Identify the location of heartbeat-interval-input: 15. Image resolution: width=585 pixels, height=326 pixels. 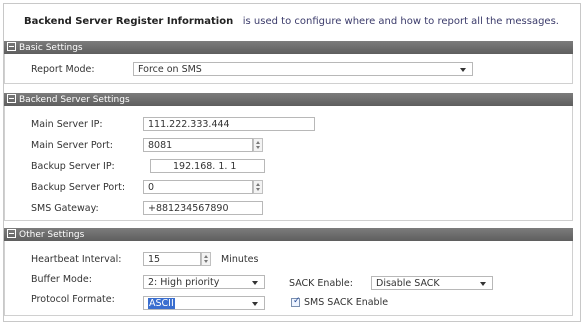
(172, 259).